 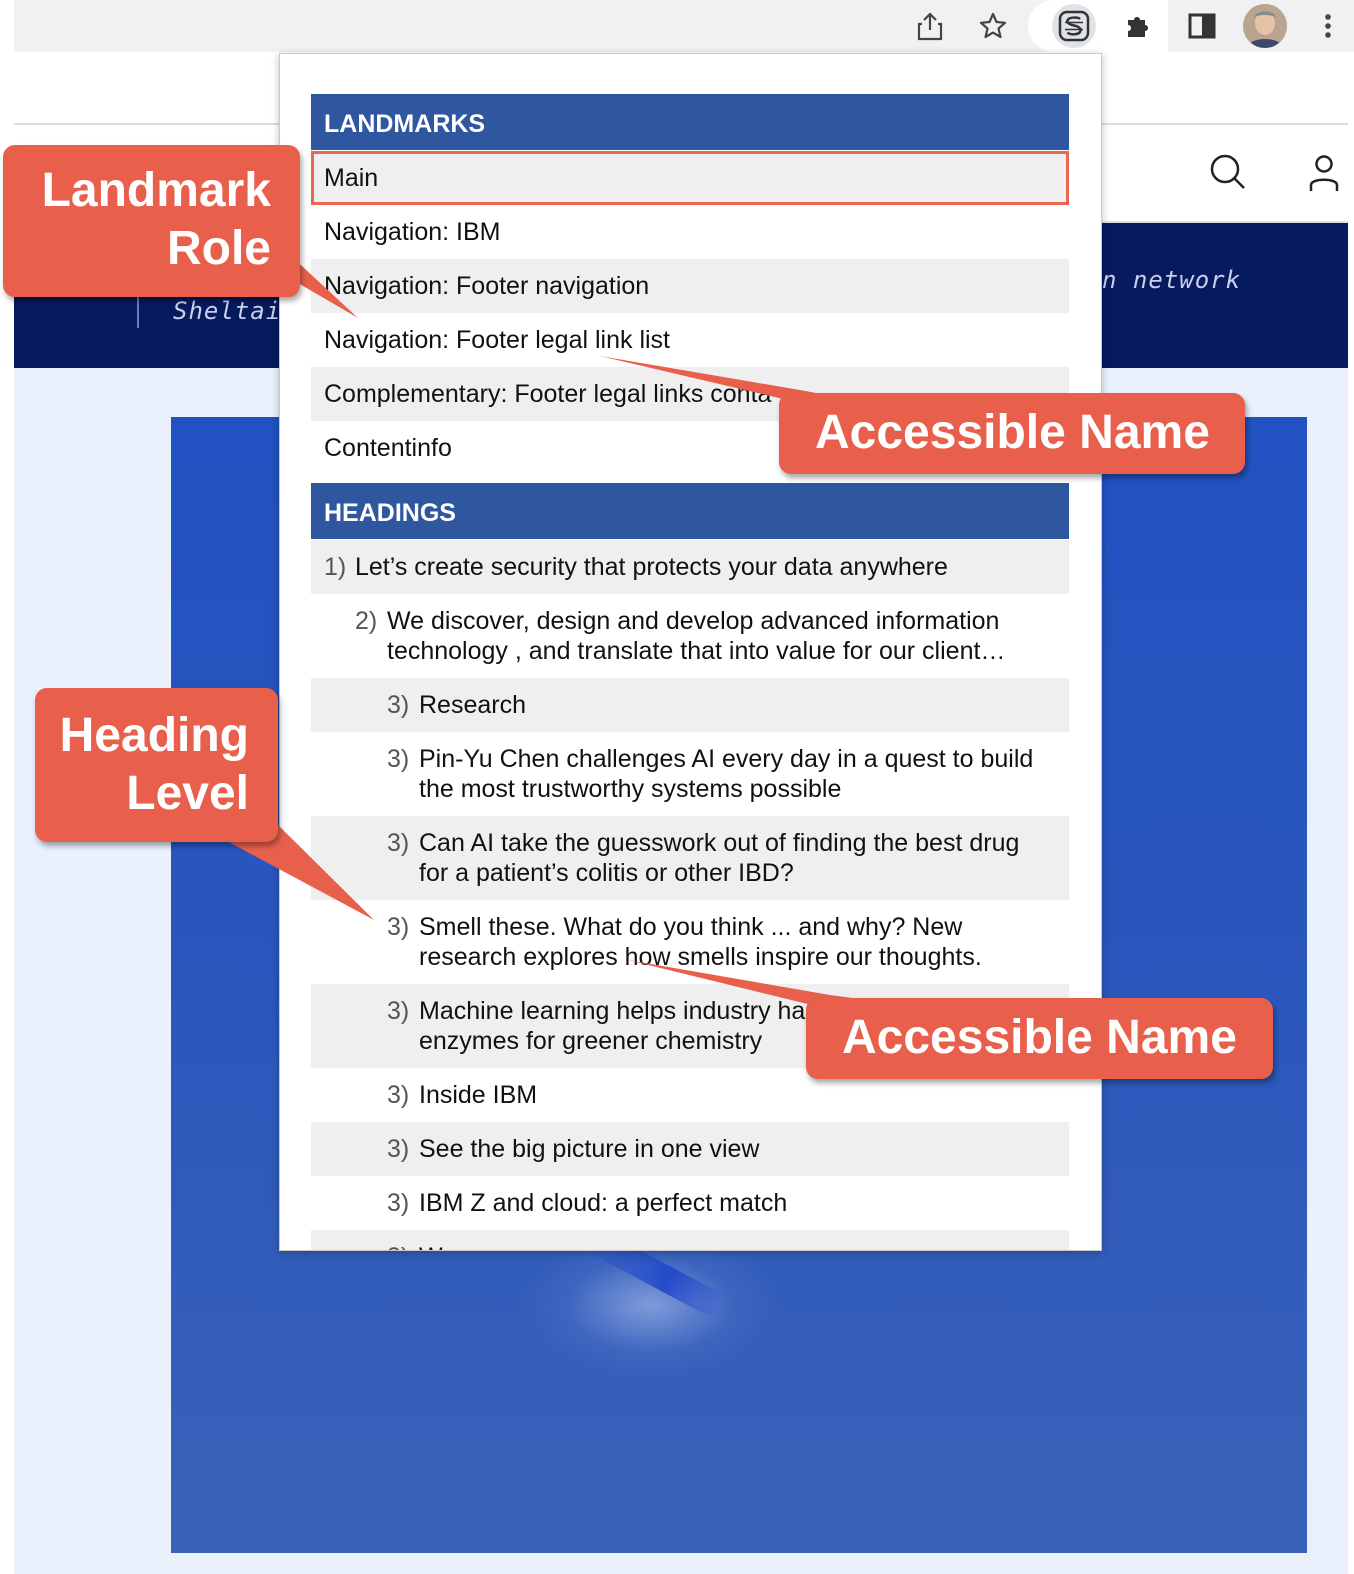 What do you see at coordinates (218, 248) in the screenshot?
I see `callout-text: Role` at bounding box center [218, 248].